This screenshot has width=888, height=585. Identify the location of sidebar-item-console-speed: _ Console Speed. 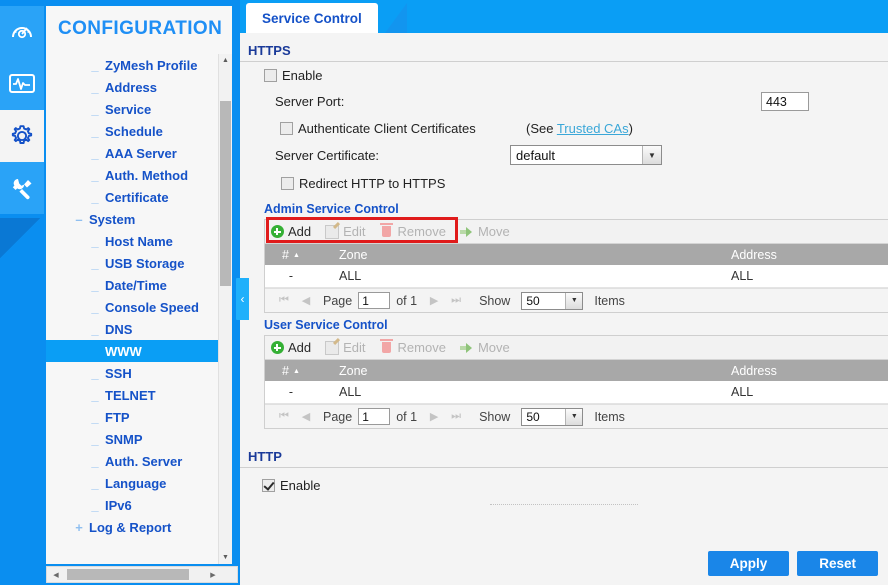
(132, 307).